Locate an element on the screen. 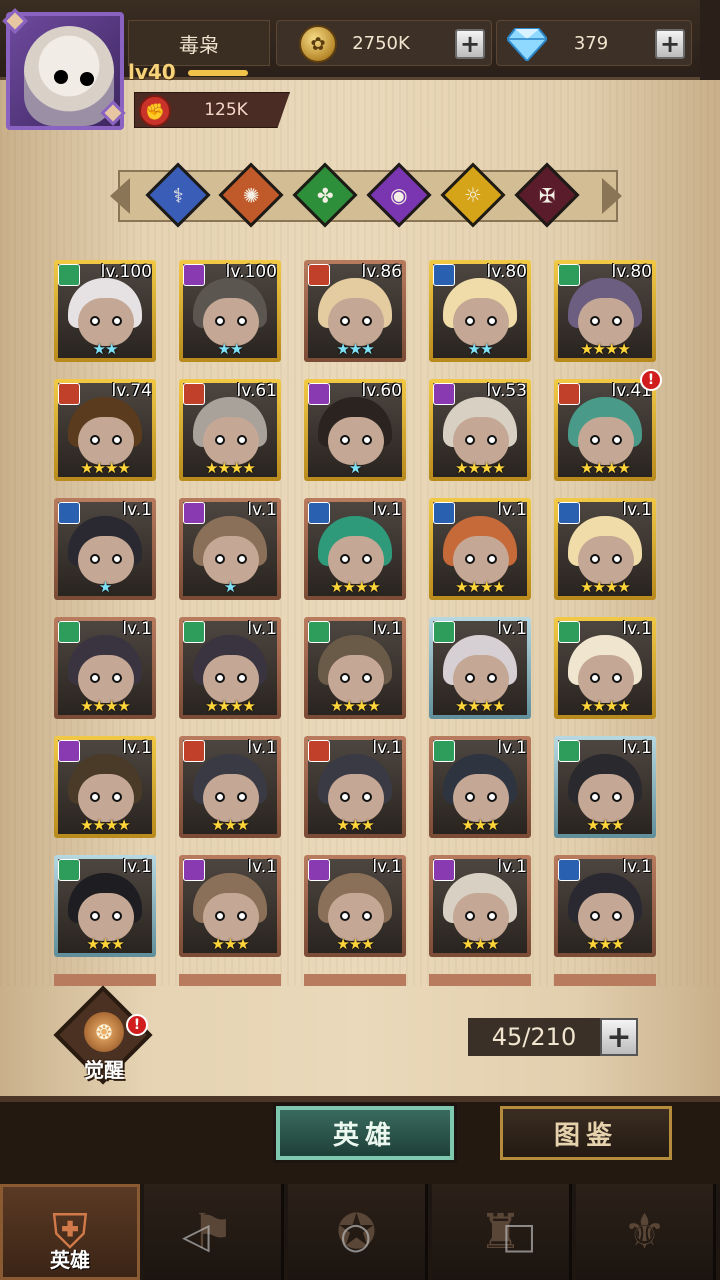  handshake-emblem-icon: ⚜ is located at coordinates (644, 1232).